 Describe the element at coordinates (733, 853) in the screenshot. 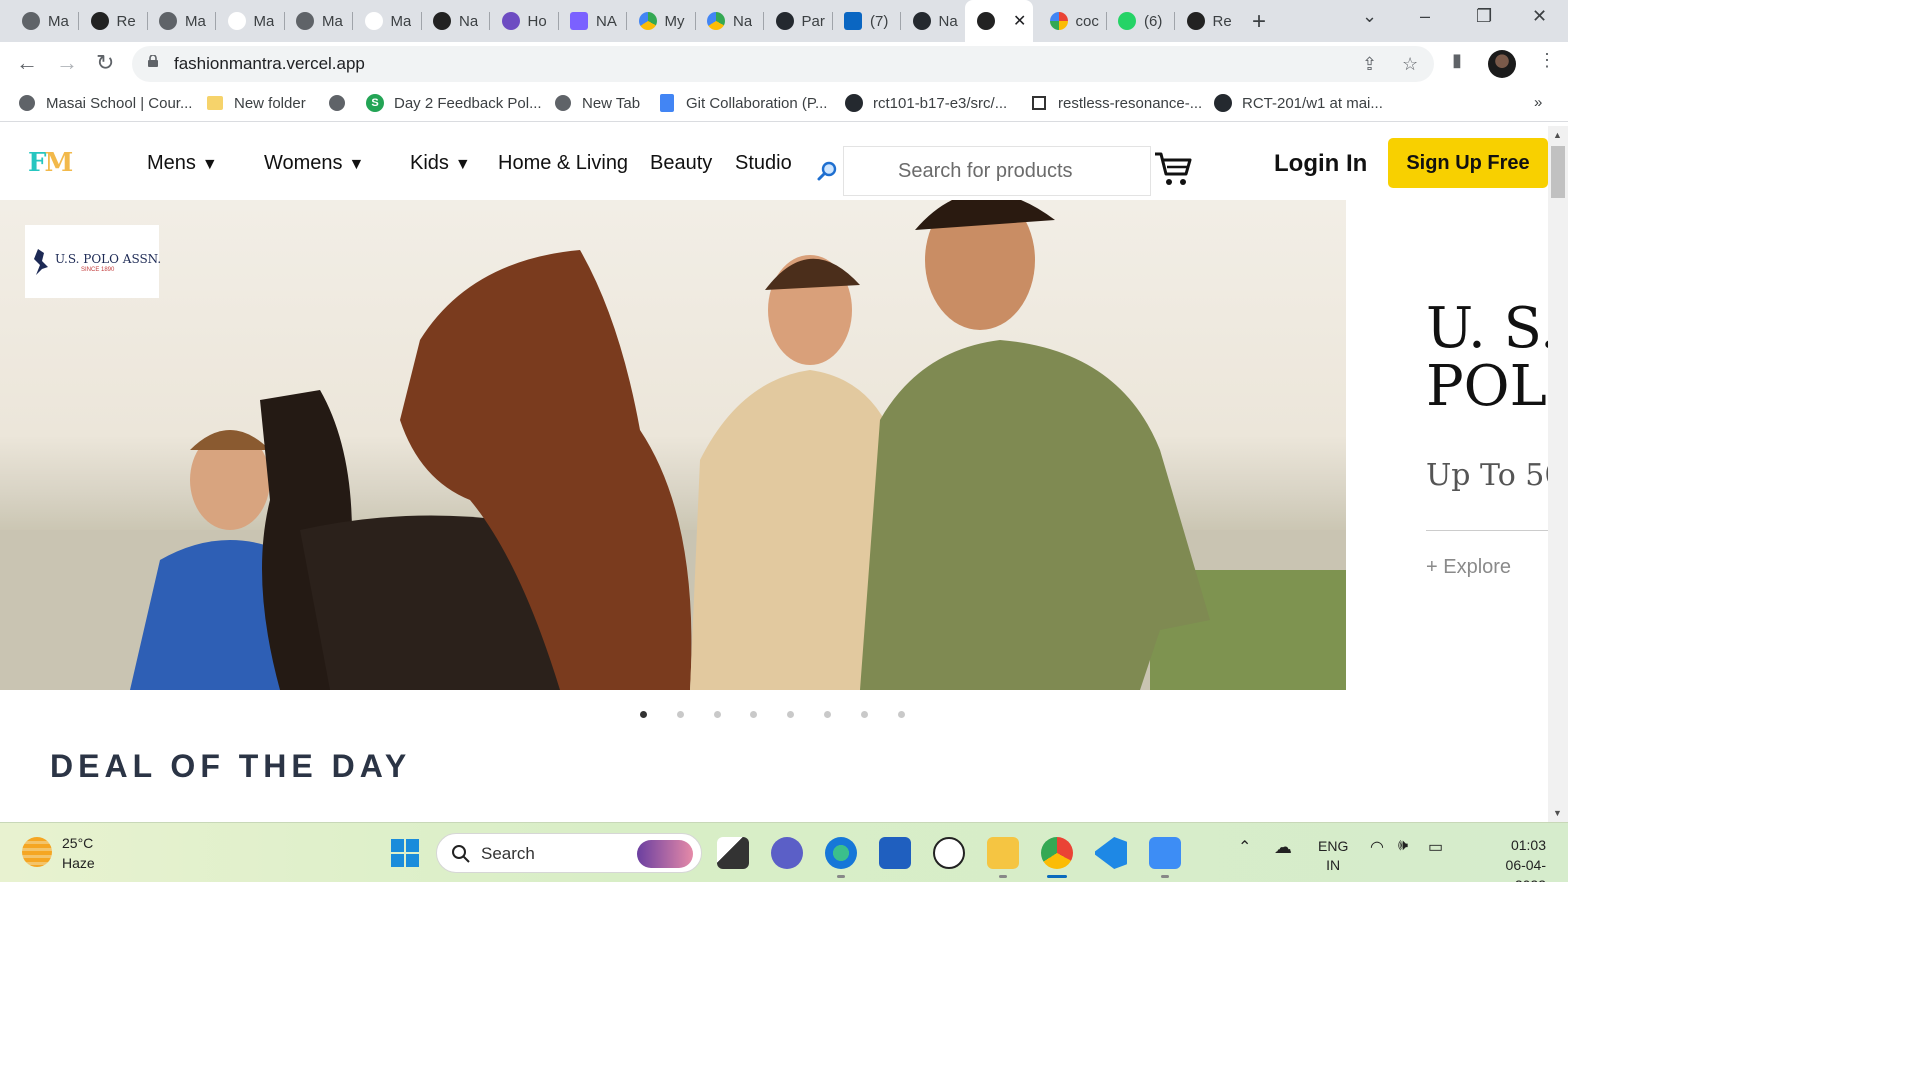

I see `task-view-icon` at that location.